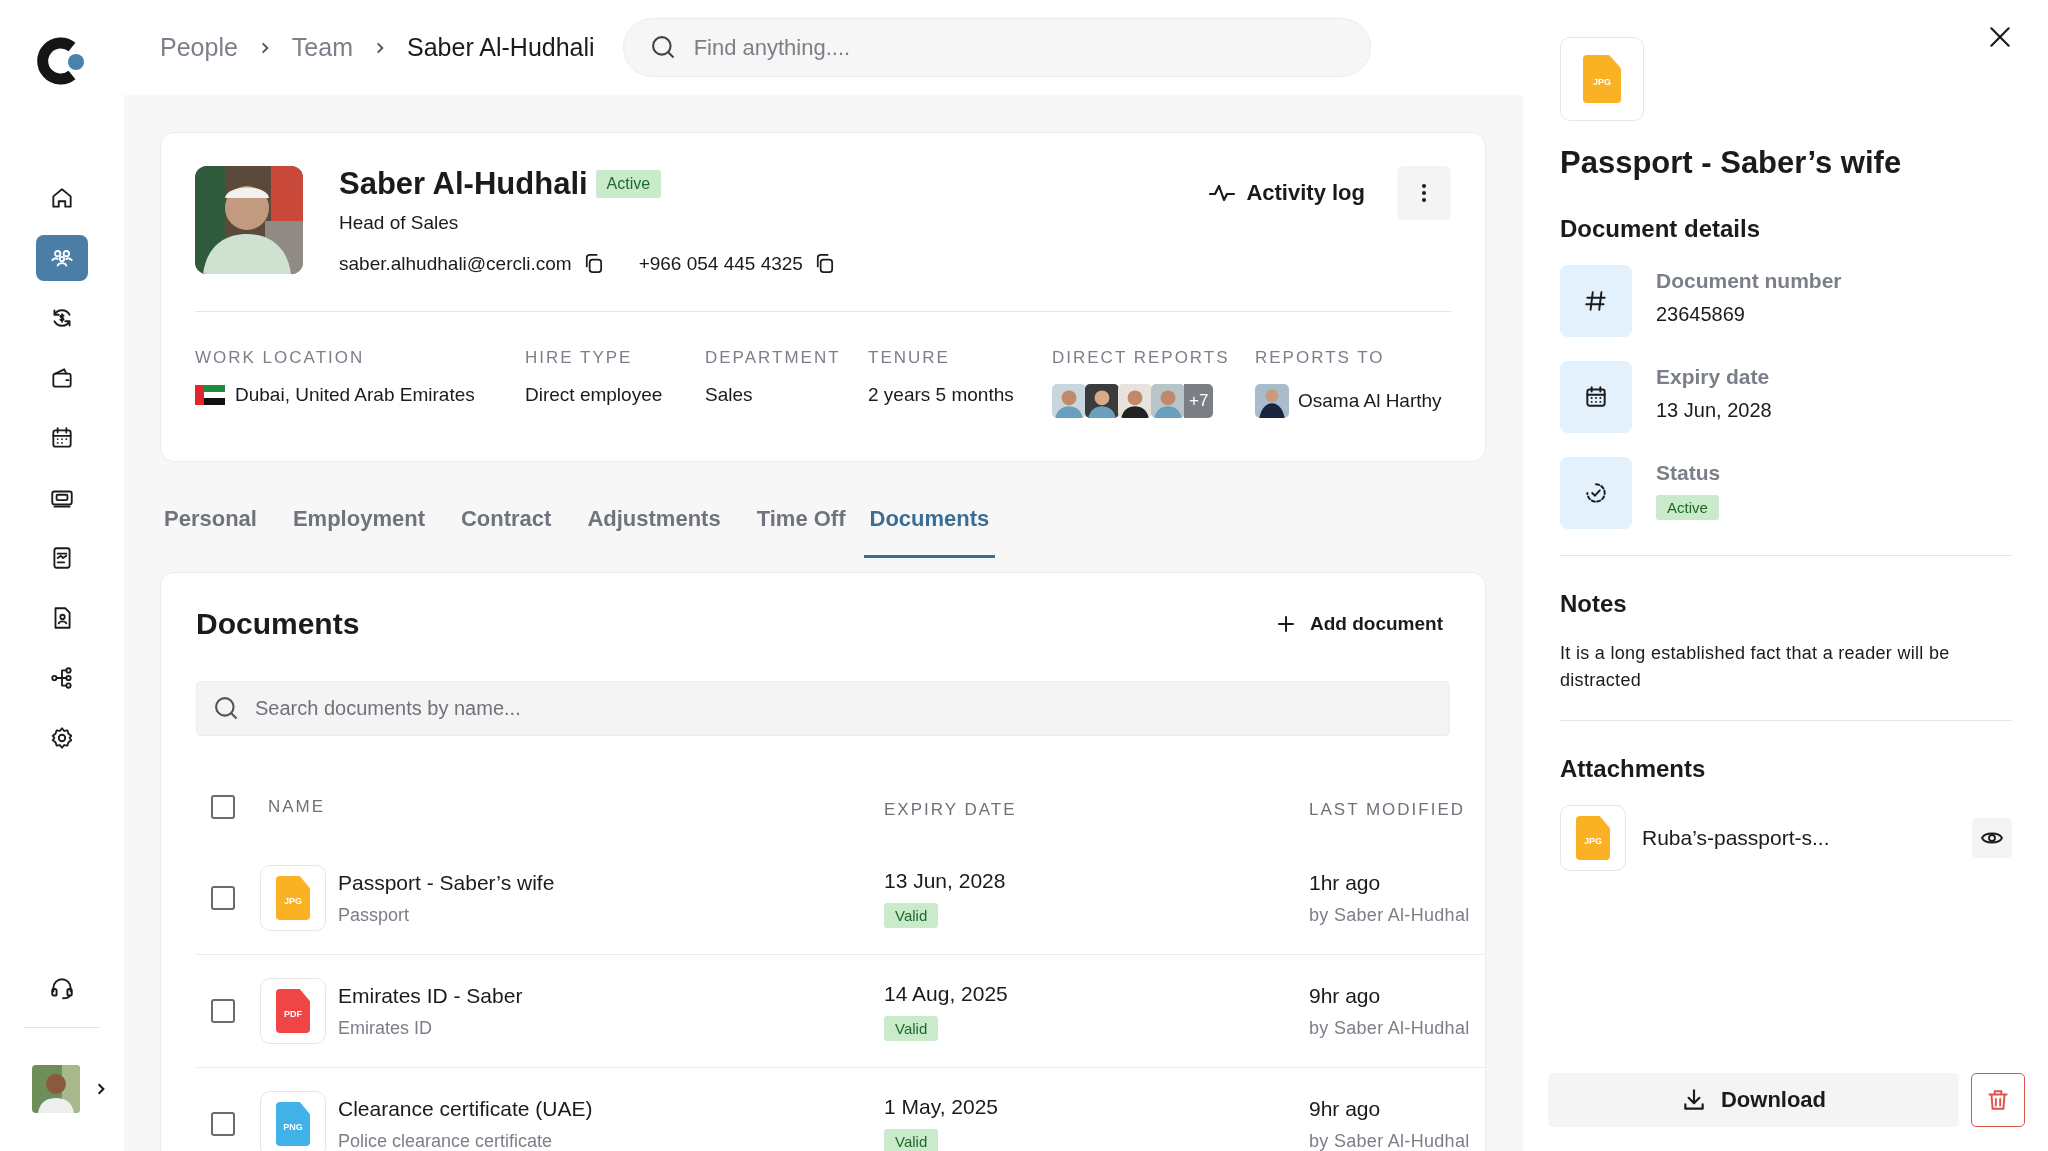  Describe the element at coordinates (1596, 493) in the screenshot. I see `status-icon` at that location.